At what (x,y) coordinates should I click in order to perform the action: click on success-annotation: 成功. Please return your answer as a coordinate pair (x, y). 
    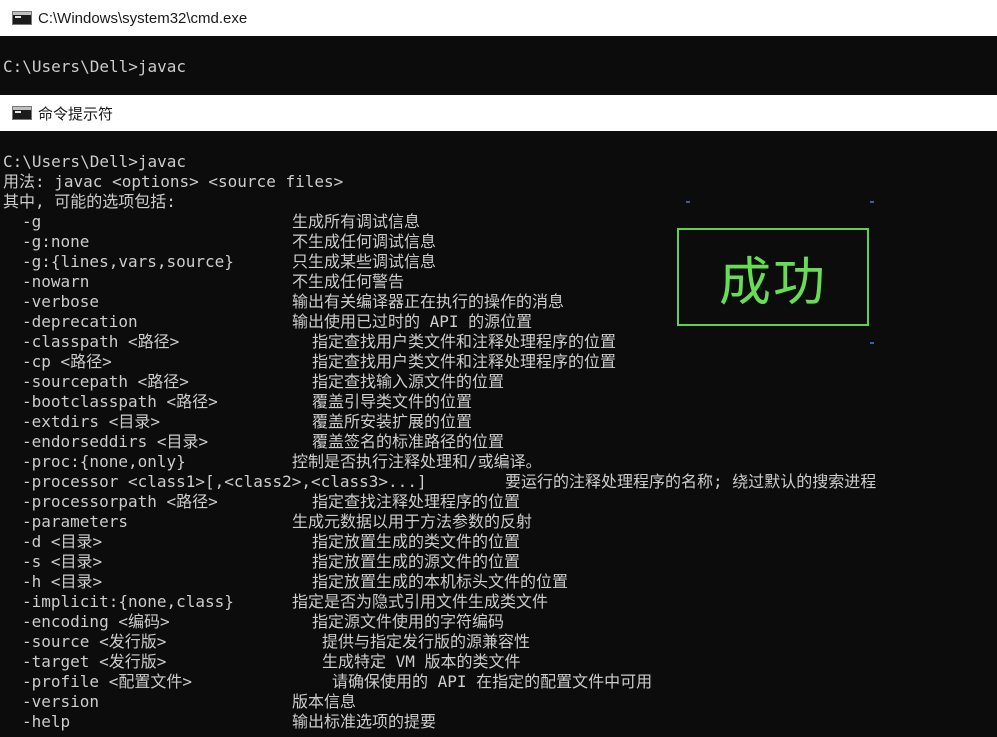
    Looking at the image, I should click on (773, 277).